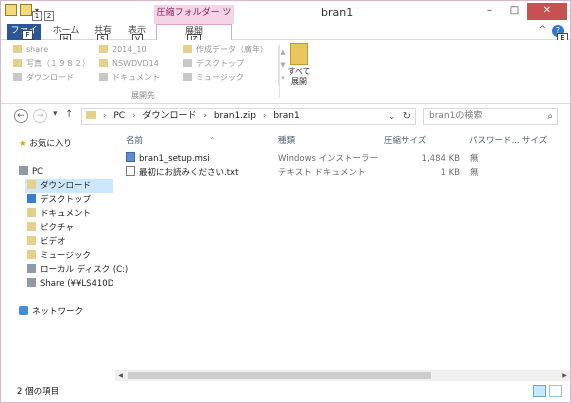 This screenshot has width=571, height=403. I want to click on destination-desktop: デスクトップ, so click(213, 63).